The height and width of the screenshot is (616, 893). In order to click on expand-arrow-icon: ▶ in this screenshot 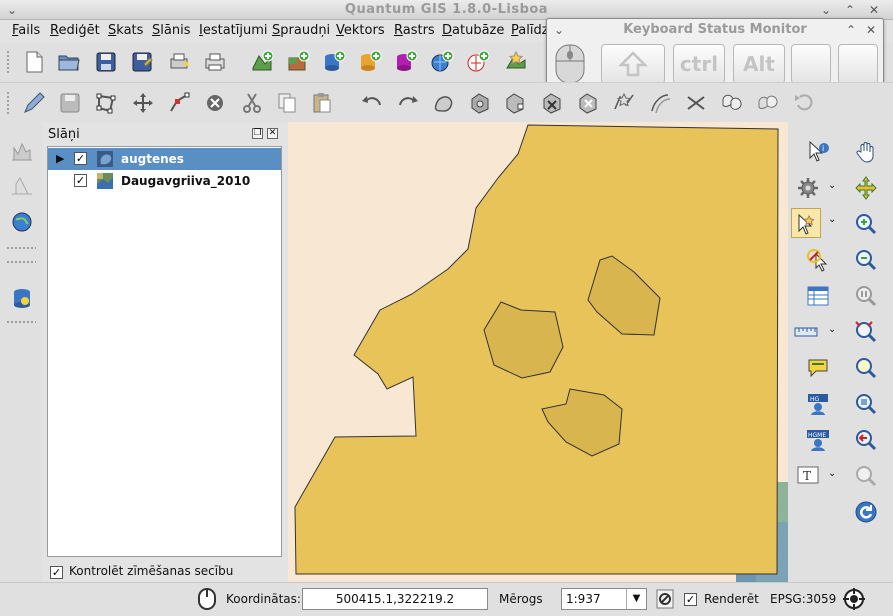, I will do `click(60, 158)`.